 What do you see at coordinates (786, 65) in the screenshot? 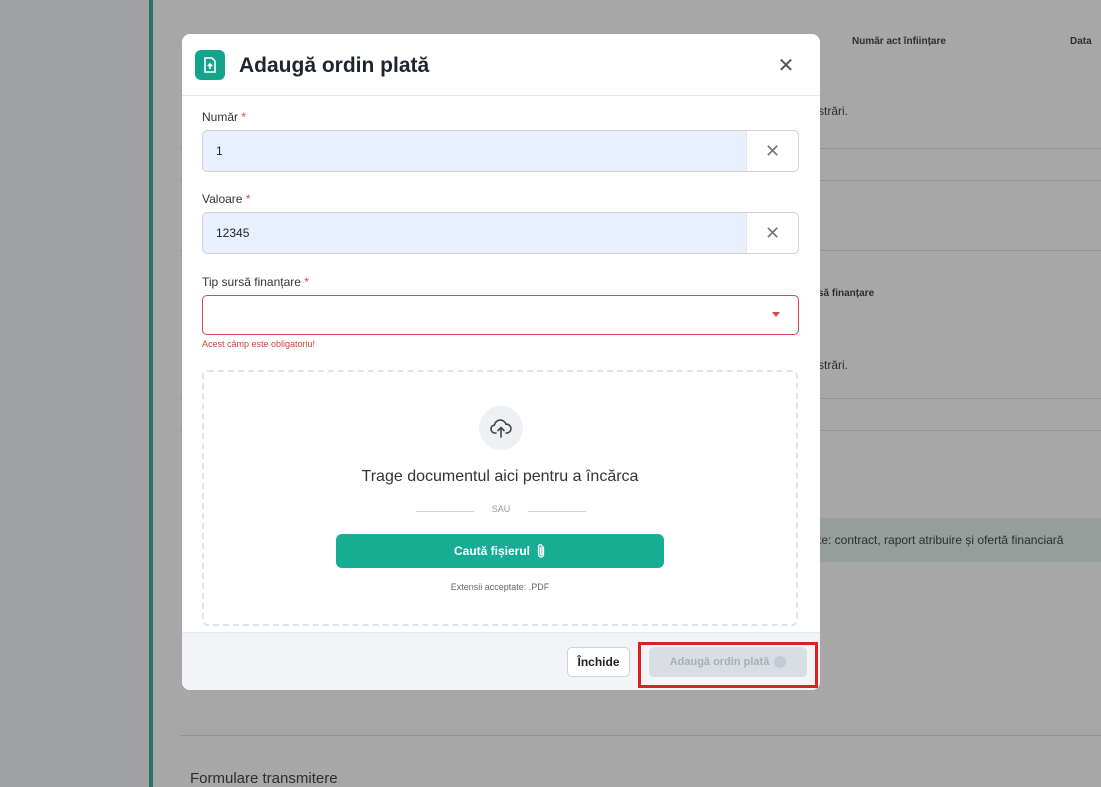
I see `close-icon: ✕` at bounding box center [786, 65].